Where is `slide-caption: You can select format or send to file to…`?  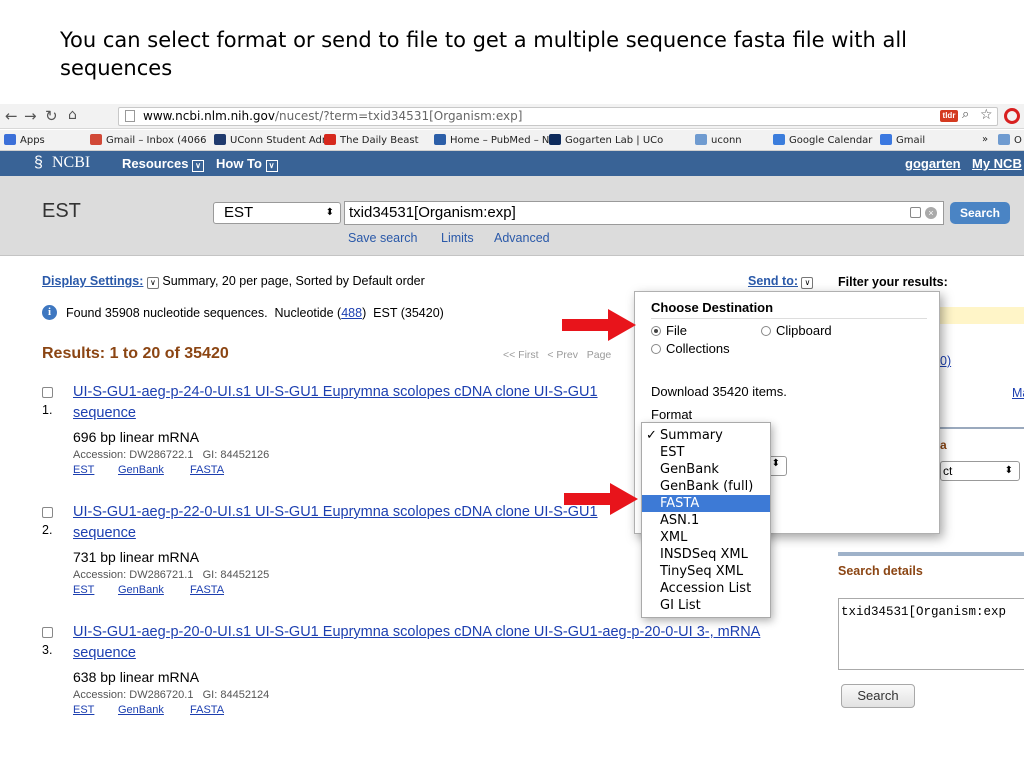 slide-caption: You can select format or send to file to… is located at coordinates (483, 54).